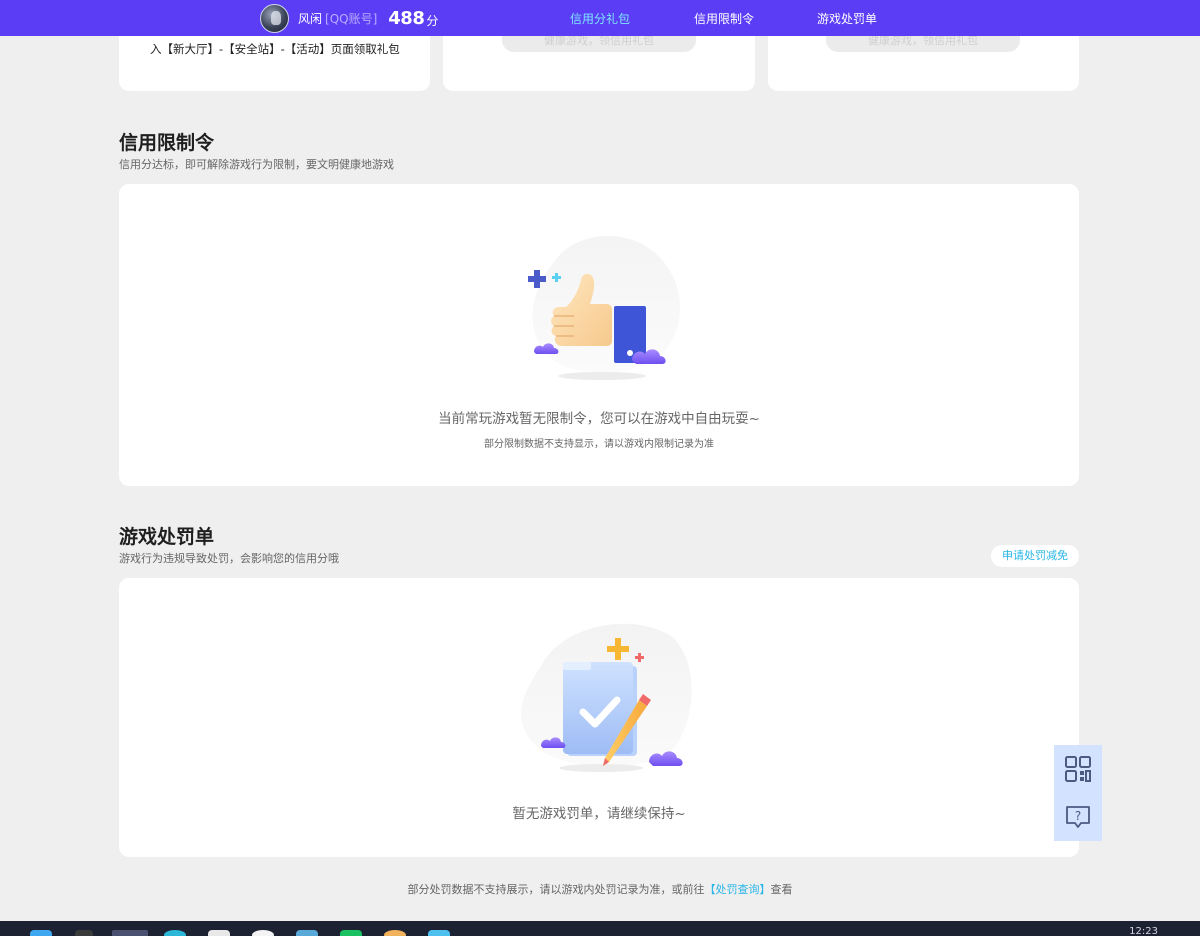 This screenshot has height=936, width=1200. I want to click on taskbar-clock: 12:23, so click(1143, 931).